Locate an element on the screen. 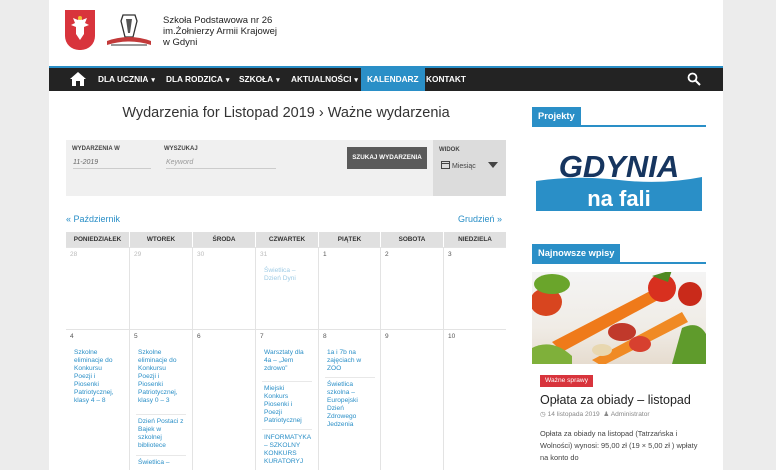 This screenshot has width=776, height=470. calendar-day: 6 is located at coordinates (223, 399).